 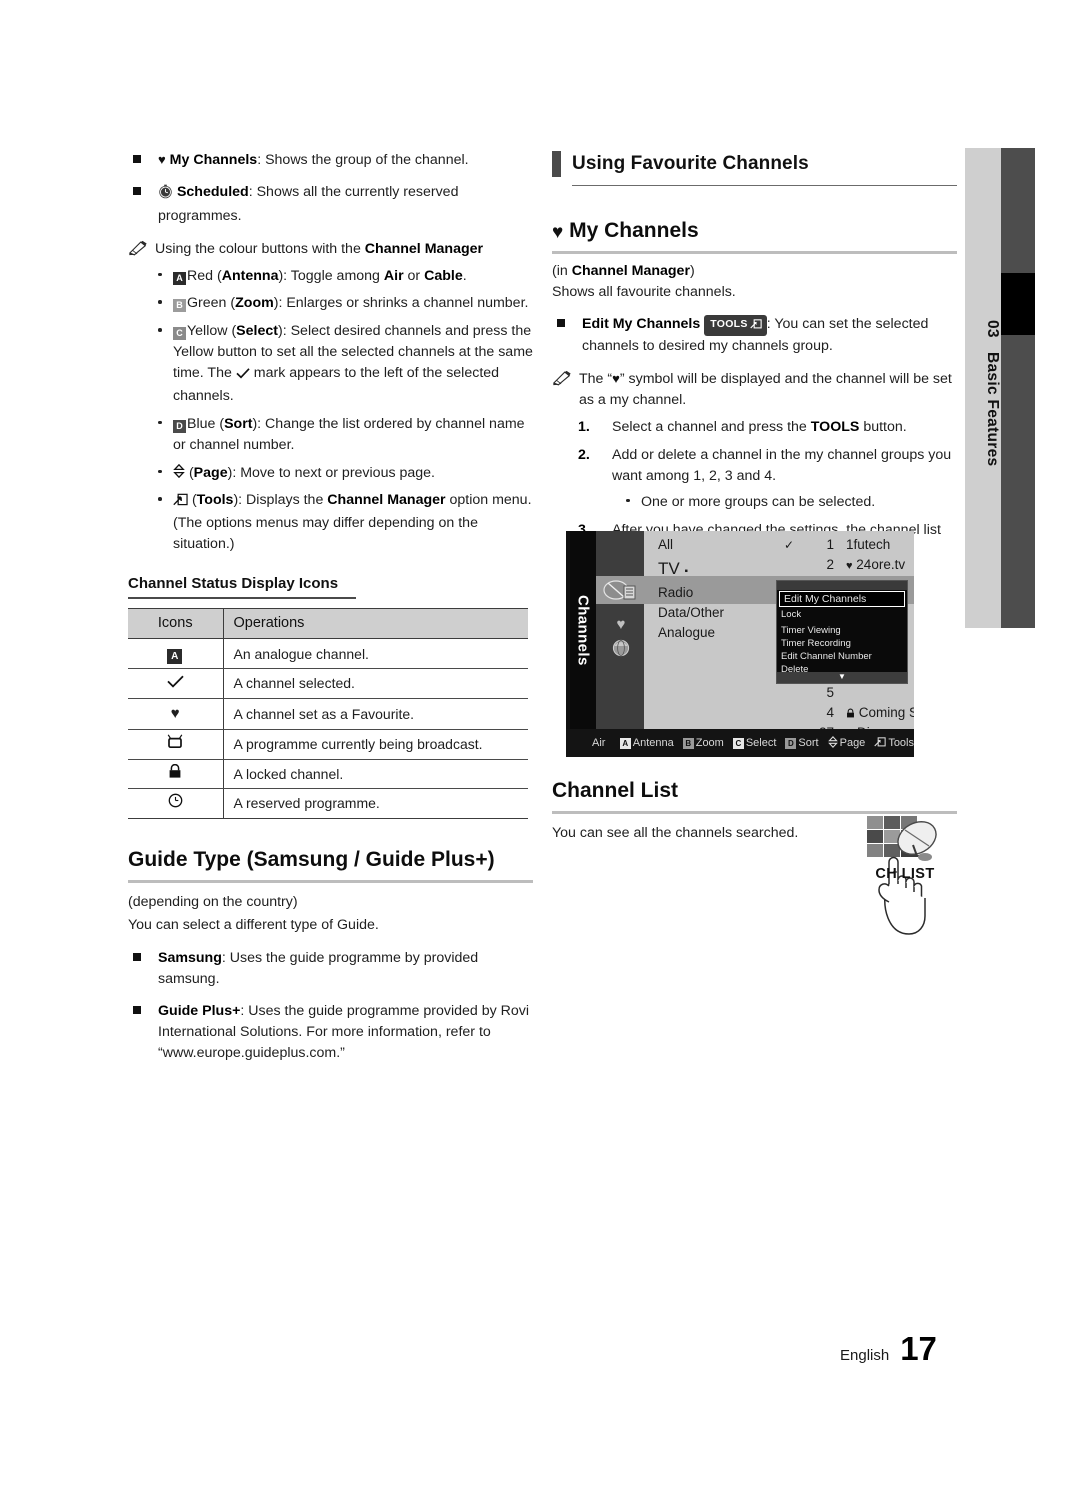 I want to click on tv-channel-number: 5, so click(x=816, y=693).